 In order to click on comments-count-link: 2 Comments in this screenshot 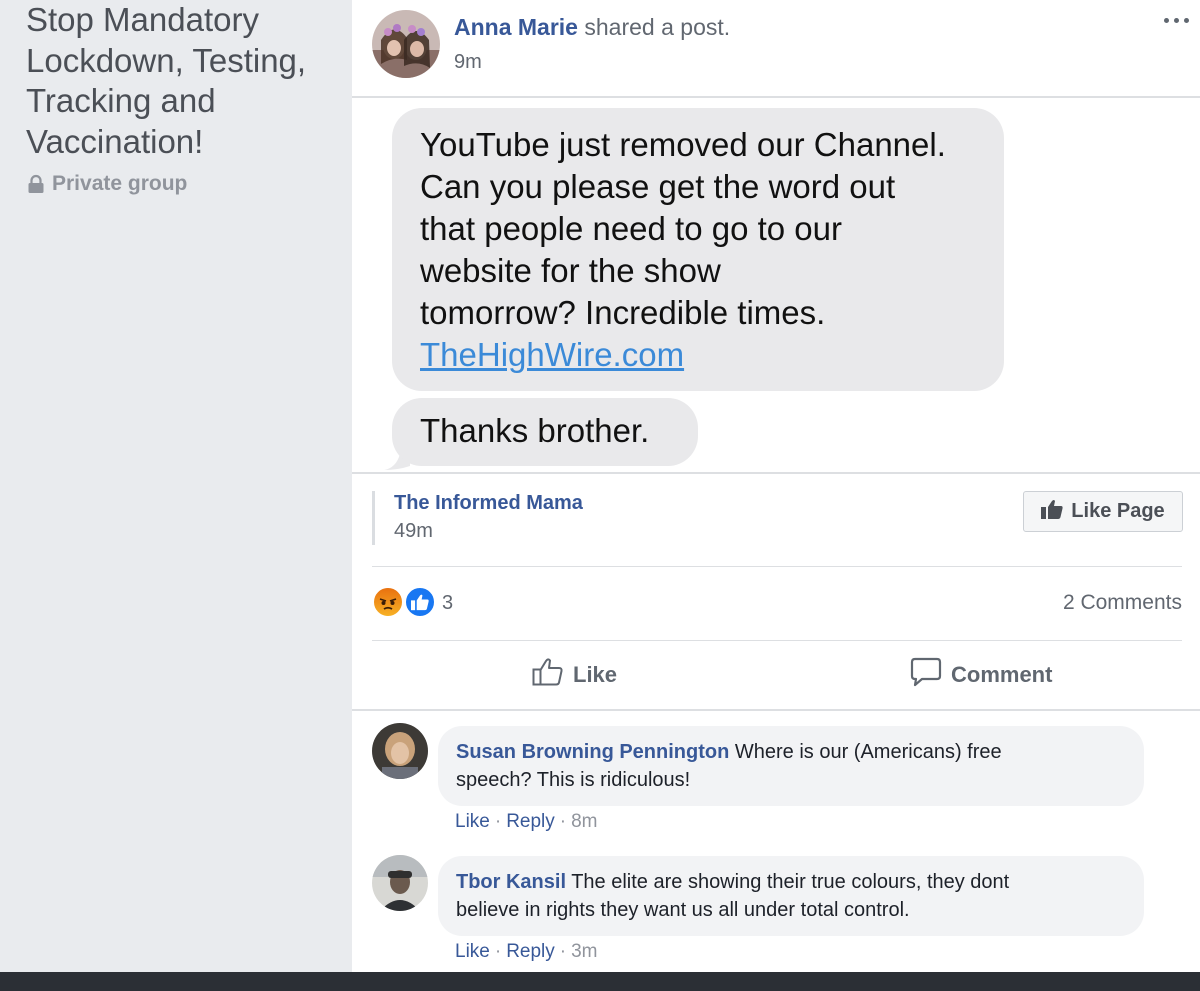, I will do `click(1122, 603)`.